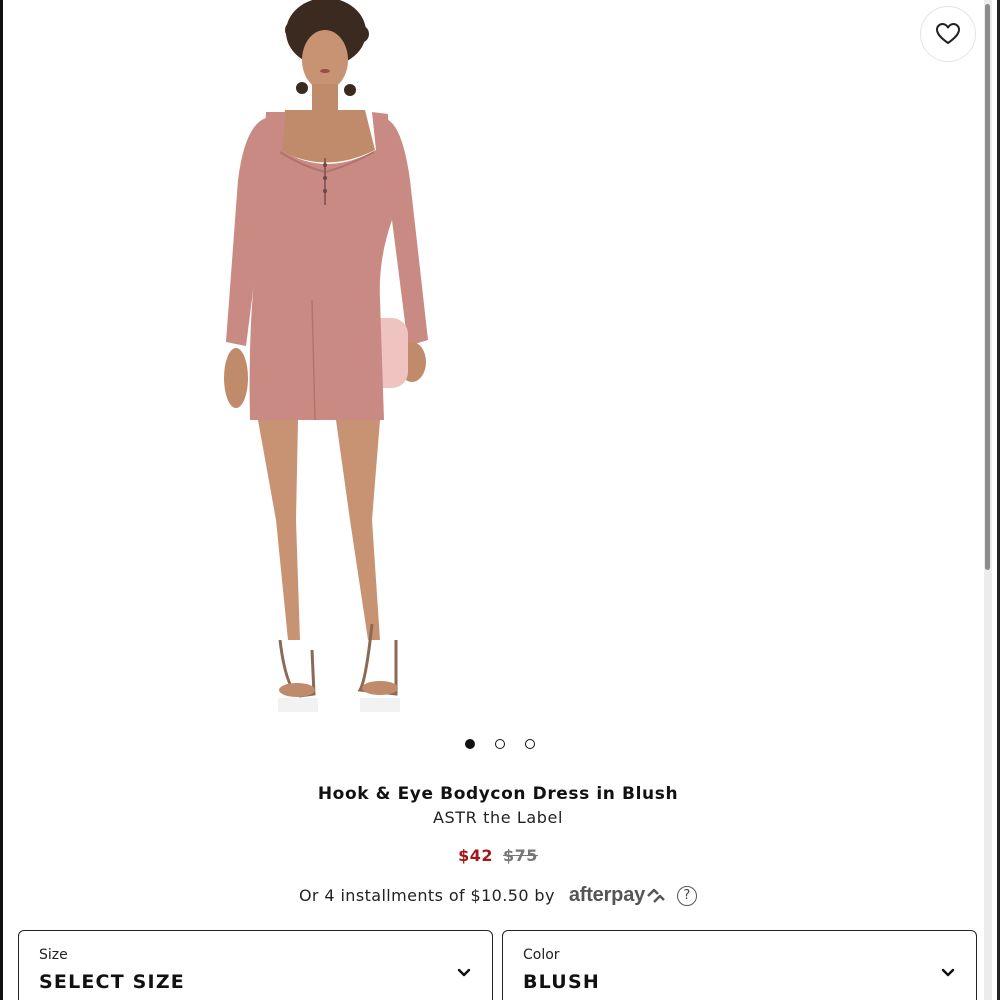 Image resolution: width=1000 pixels, height=1000 pixels. What do you see at coordinates (607, 895) in the screenshot?
I see `afterpay-logo-text: afterpay` at bounding box center [607, 895].